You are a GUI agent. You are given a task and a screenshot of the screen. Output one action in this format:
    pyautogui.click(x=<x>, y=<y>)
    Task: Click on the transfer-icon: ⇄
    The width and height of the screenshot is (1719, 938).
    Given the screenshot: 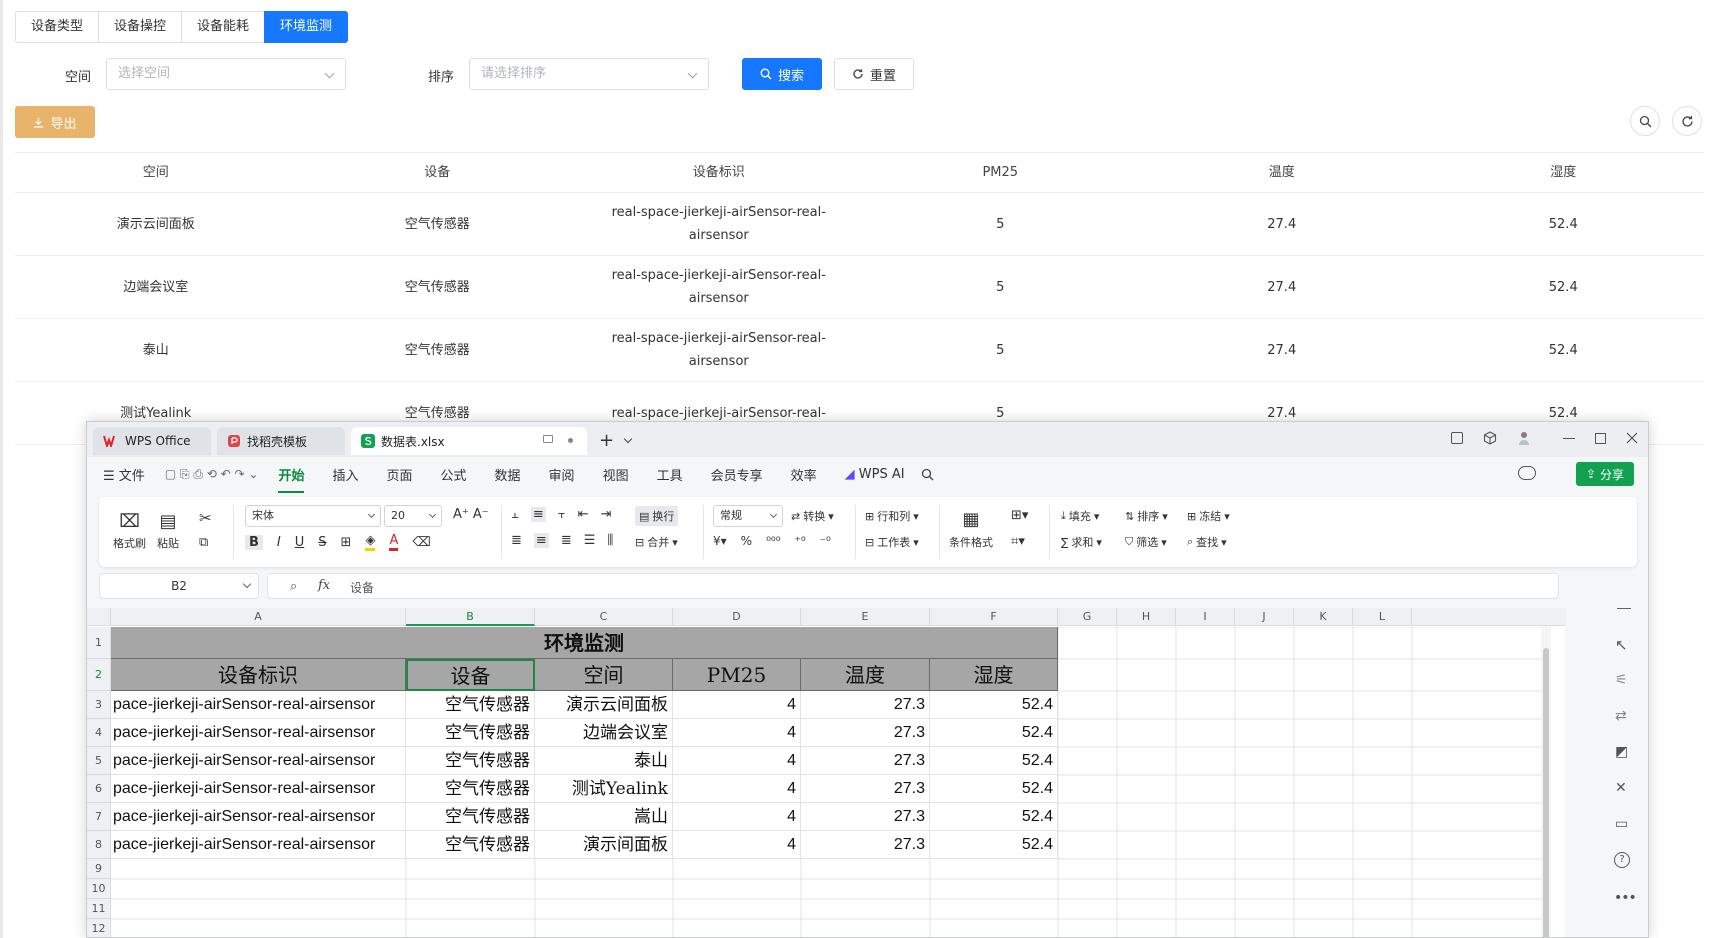 What is the action you would take?
    pyautogui.click(x=1621, y=716)
    